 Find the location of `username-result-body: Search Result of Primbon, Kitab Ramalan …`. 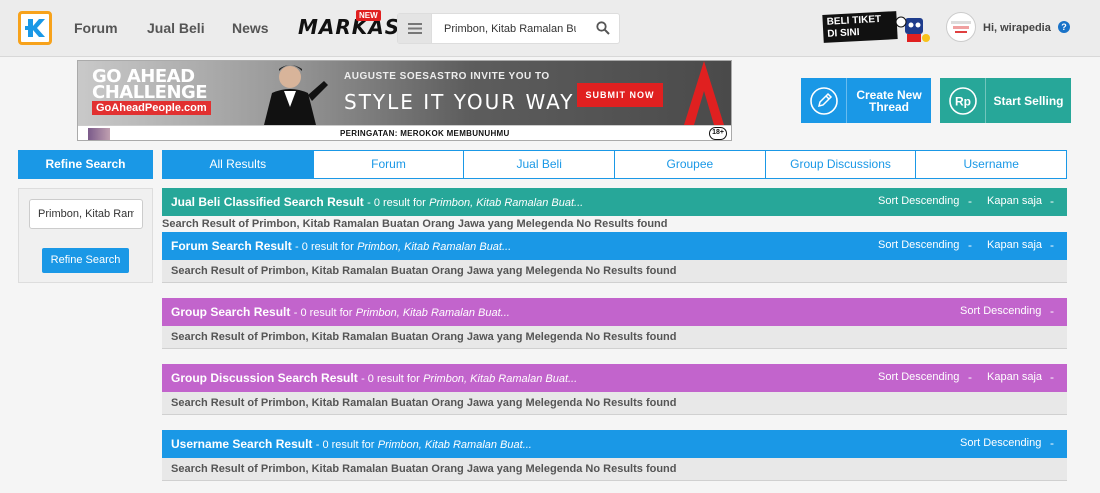

username-result-body: Search Result of Primbon, Kitab Ramalan … is located at coordinates (614, 469).